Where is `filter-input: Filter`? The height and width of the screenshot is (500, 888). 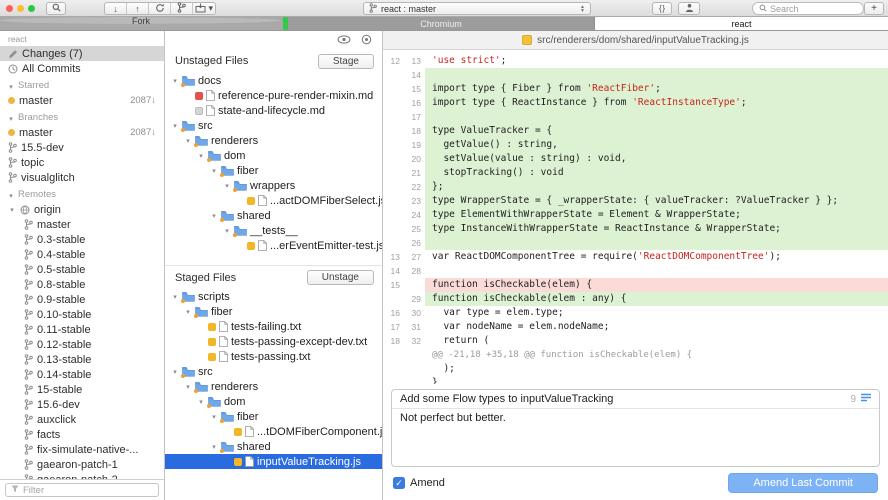
filter-input: Filter is located at coordinates (82, 490).